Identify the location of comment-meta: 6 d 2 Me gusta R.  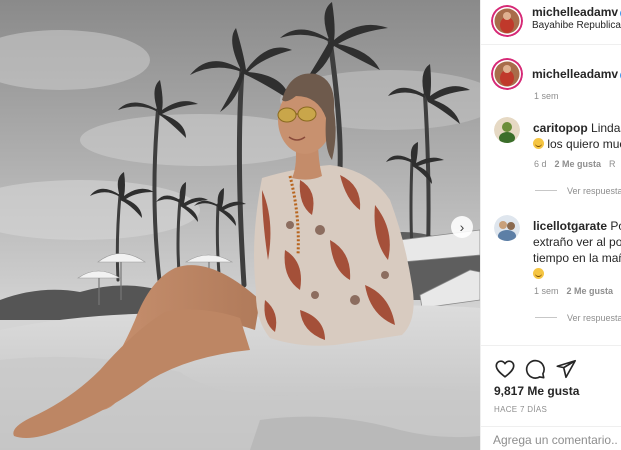
(575, 164).